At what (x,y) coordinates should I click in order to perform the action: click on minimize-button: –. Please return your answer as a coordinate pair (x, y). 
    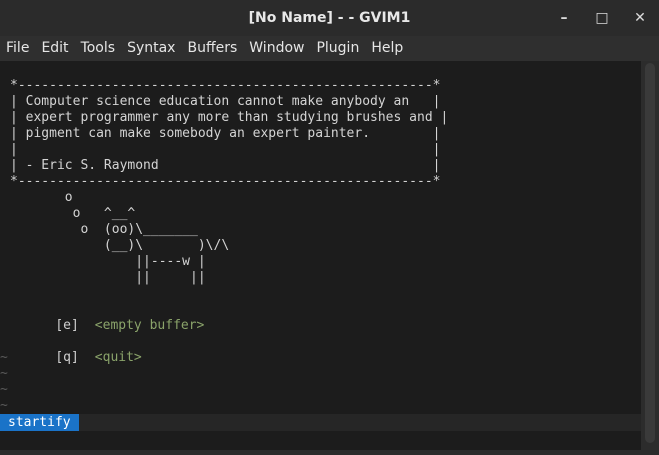
    Looking at the image, I should click on (564, 18).